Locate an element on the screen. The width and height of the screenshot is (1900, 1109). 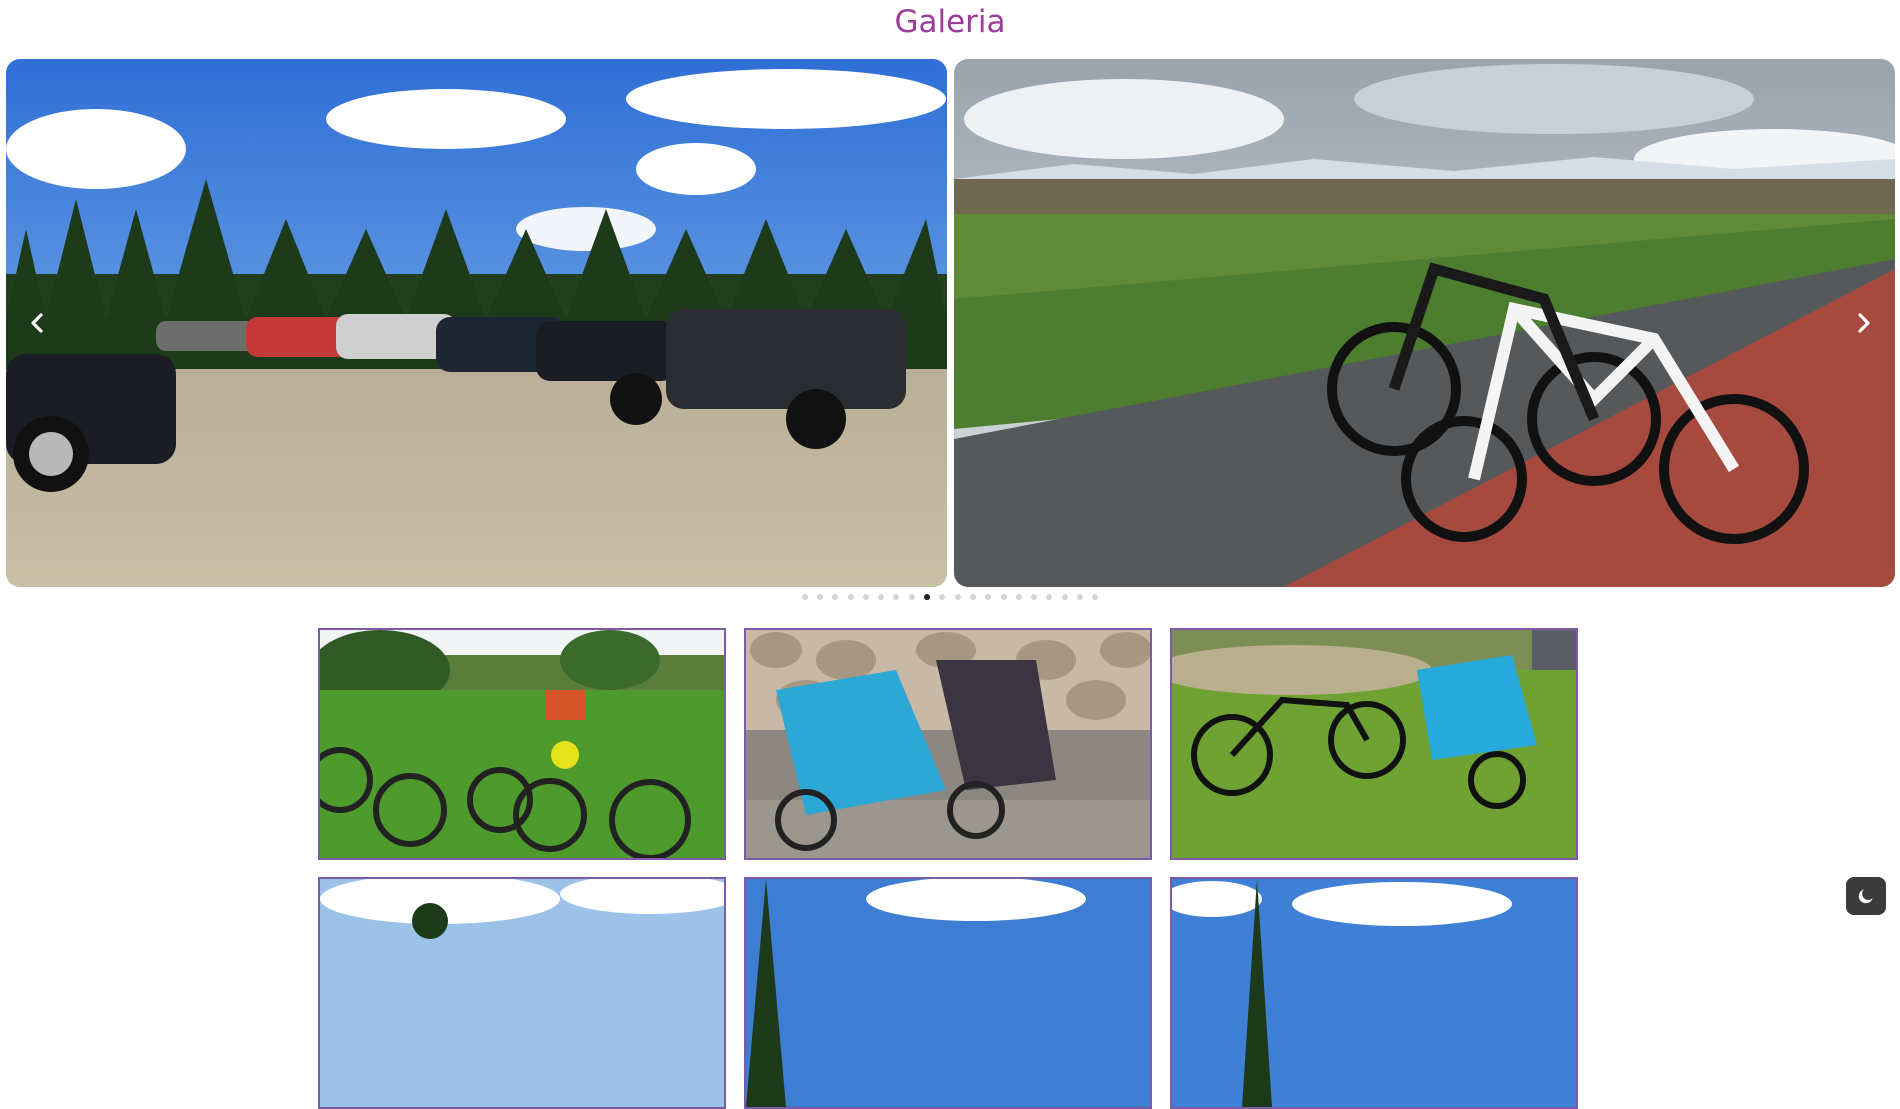
bike-with-trailer-photo is located at coordinates (1374, 744).